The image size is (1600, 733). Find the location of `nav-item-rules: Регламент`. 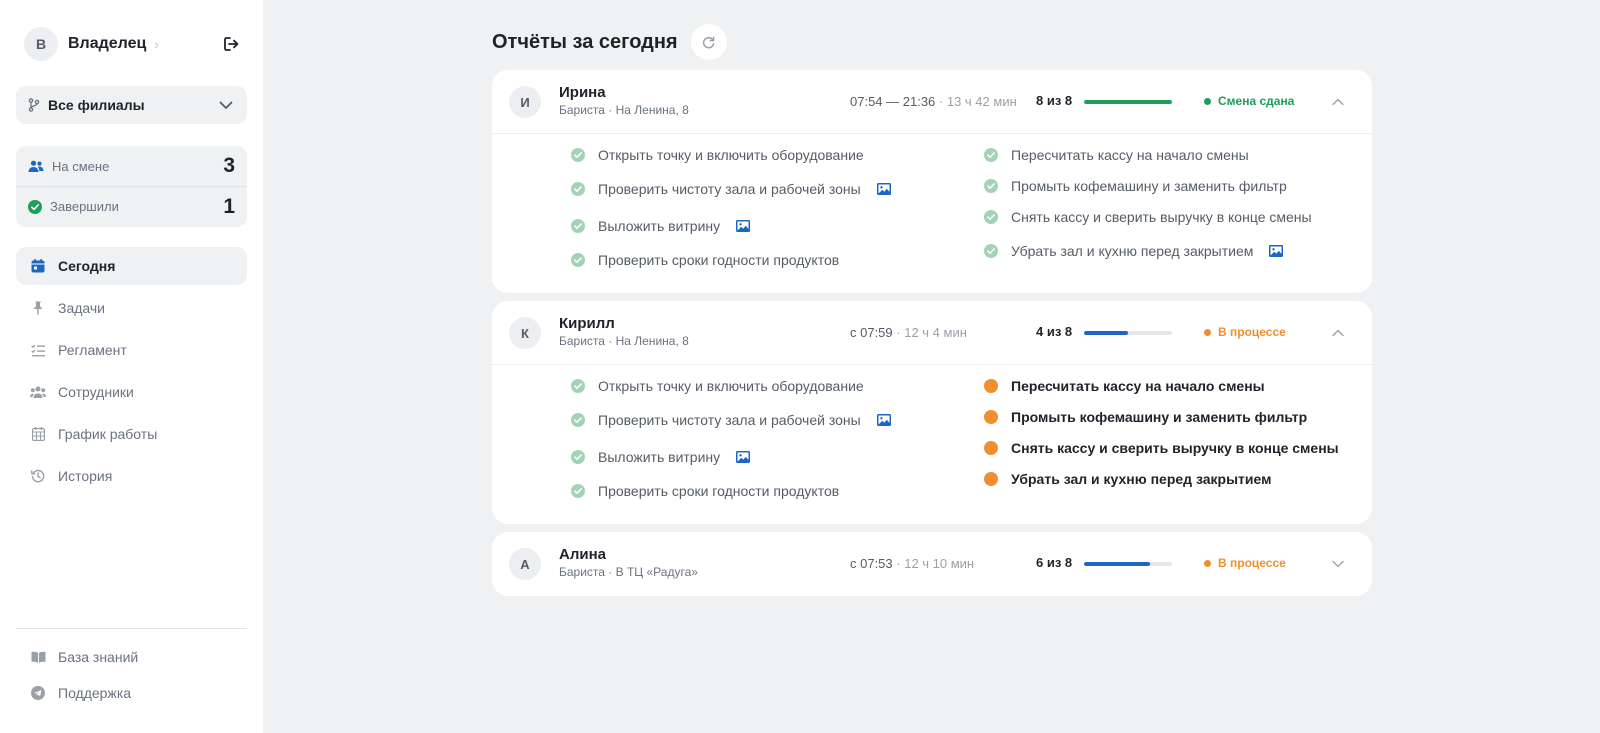

nav-item-rules: Регламент is located at coordinates (131, 350).